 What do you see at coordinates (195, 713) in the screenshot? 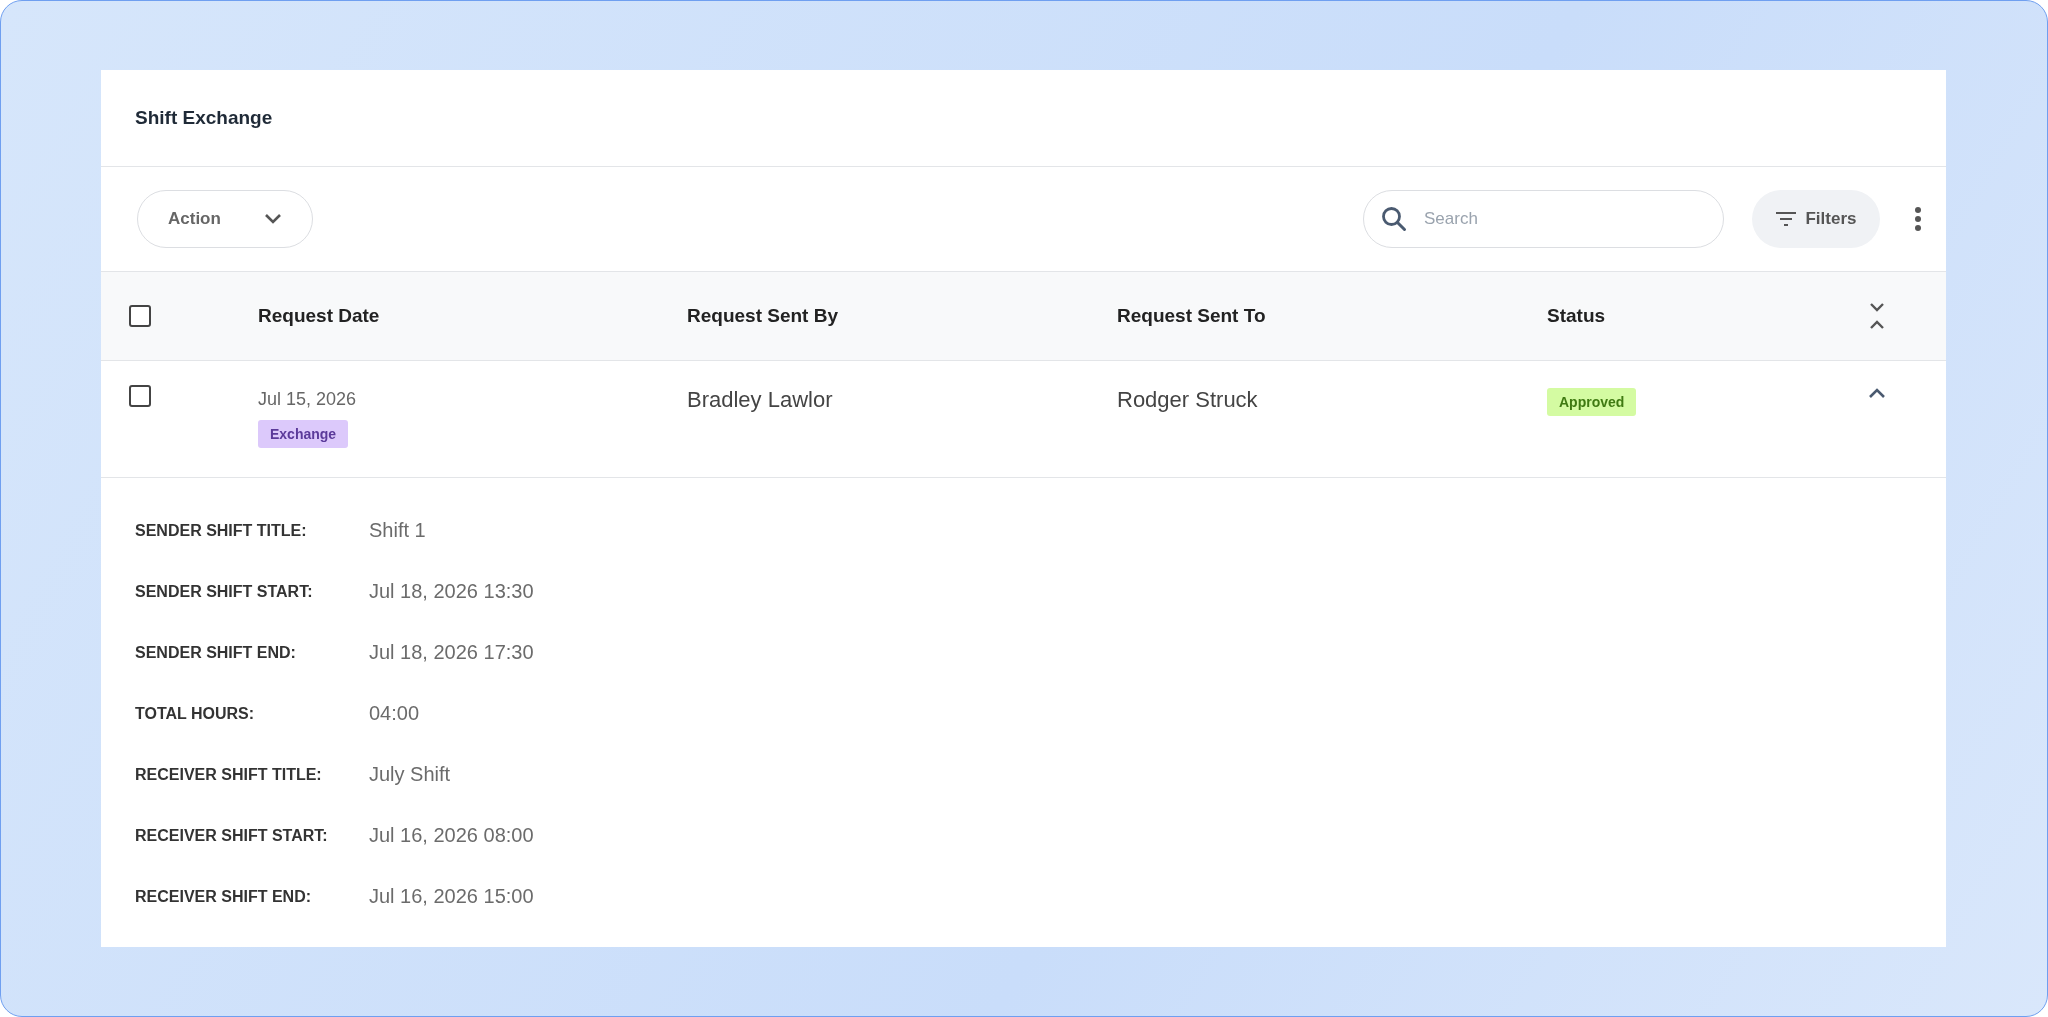
I see `detail-label: TOTAL HOURS:` at bounding box center [195, 713].